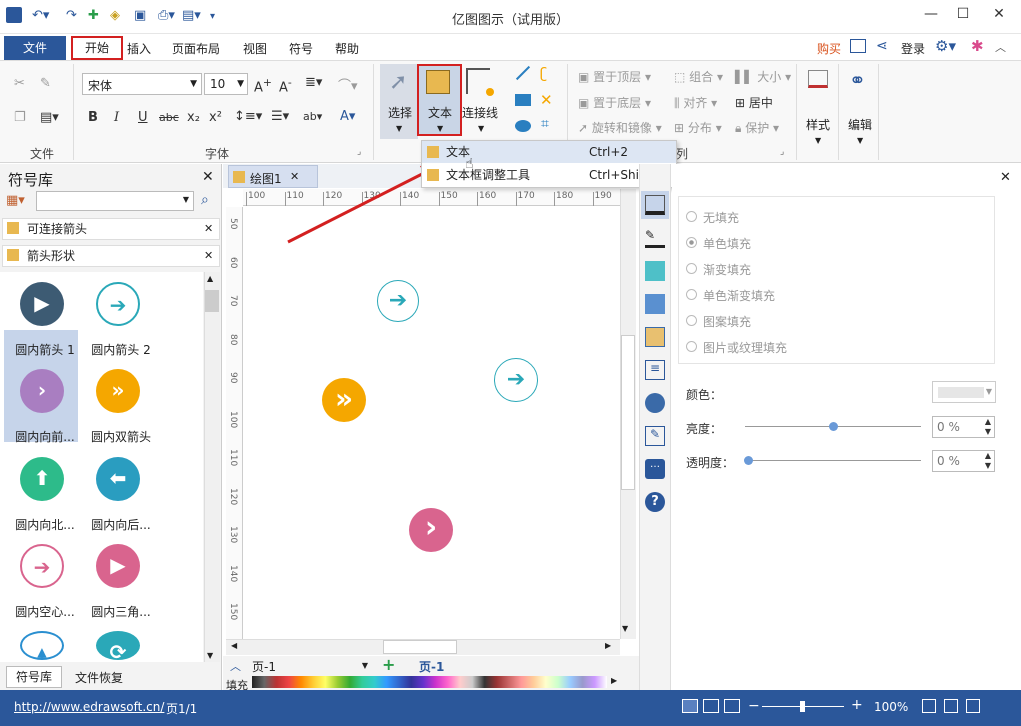 The image size is (1021, 726). I want to click on add-page-icon: +, so click(388, 664).